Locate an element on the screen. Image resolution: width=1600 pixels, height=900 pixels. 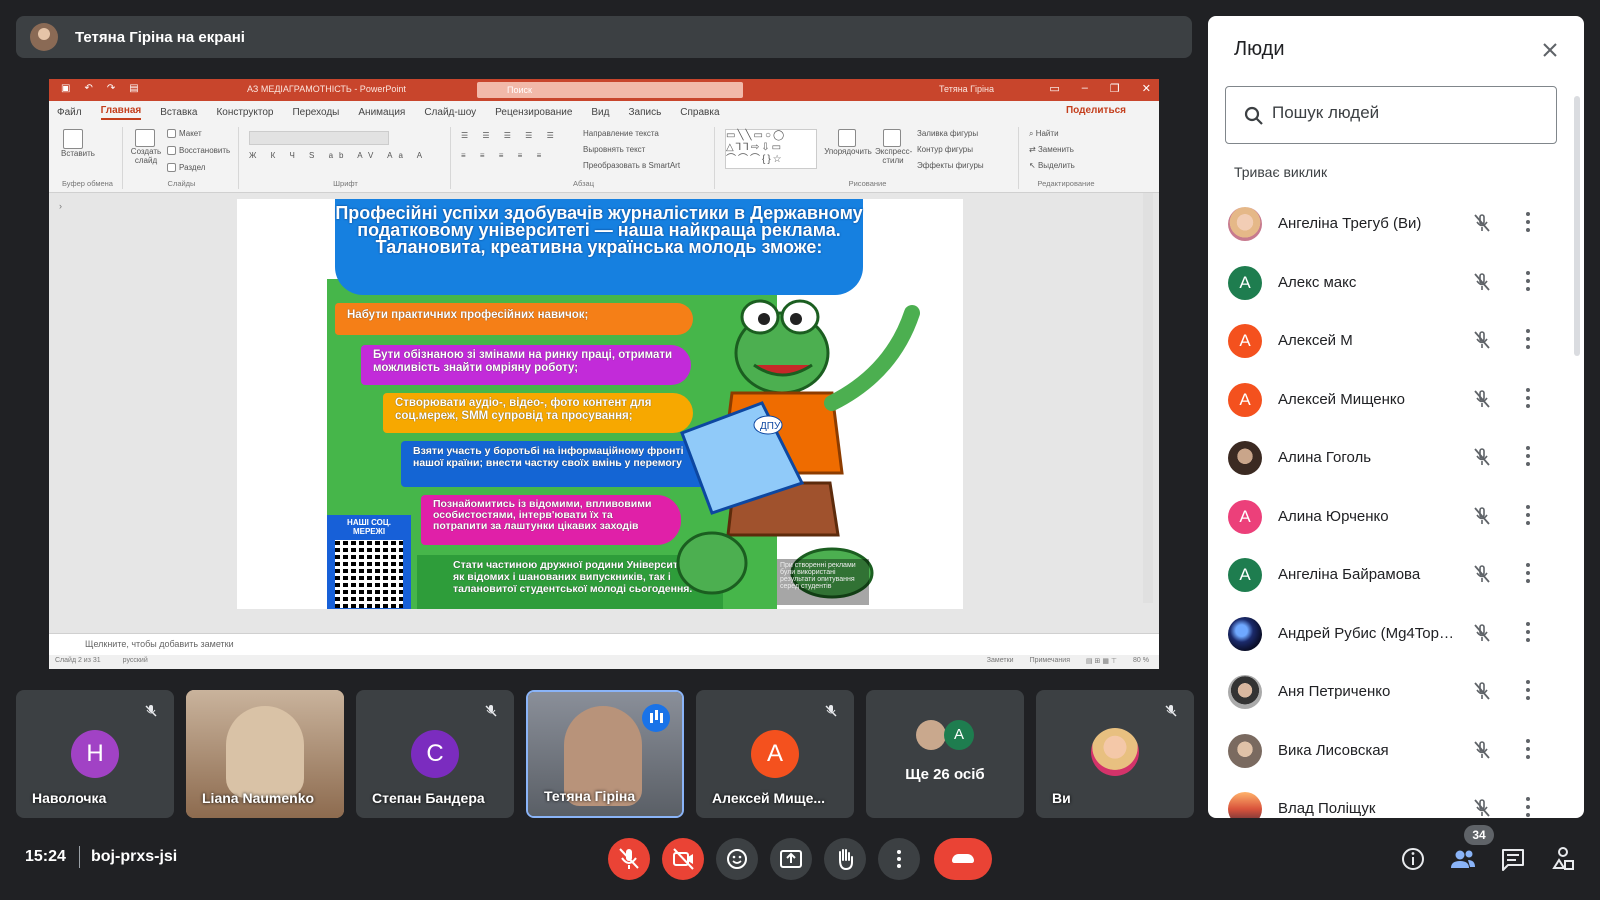
participant-row: А Алексей Мищенко is located at coordinates (1396, 399).